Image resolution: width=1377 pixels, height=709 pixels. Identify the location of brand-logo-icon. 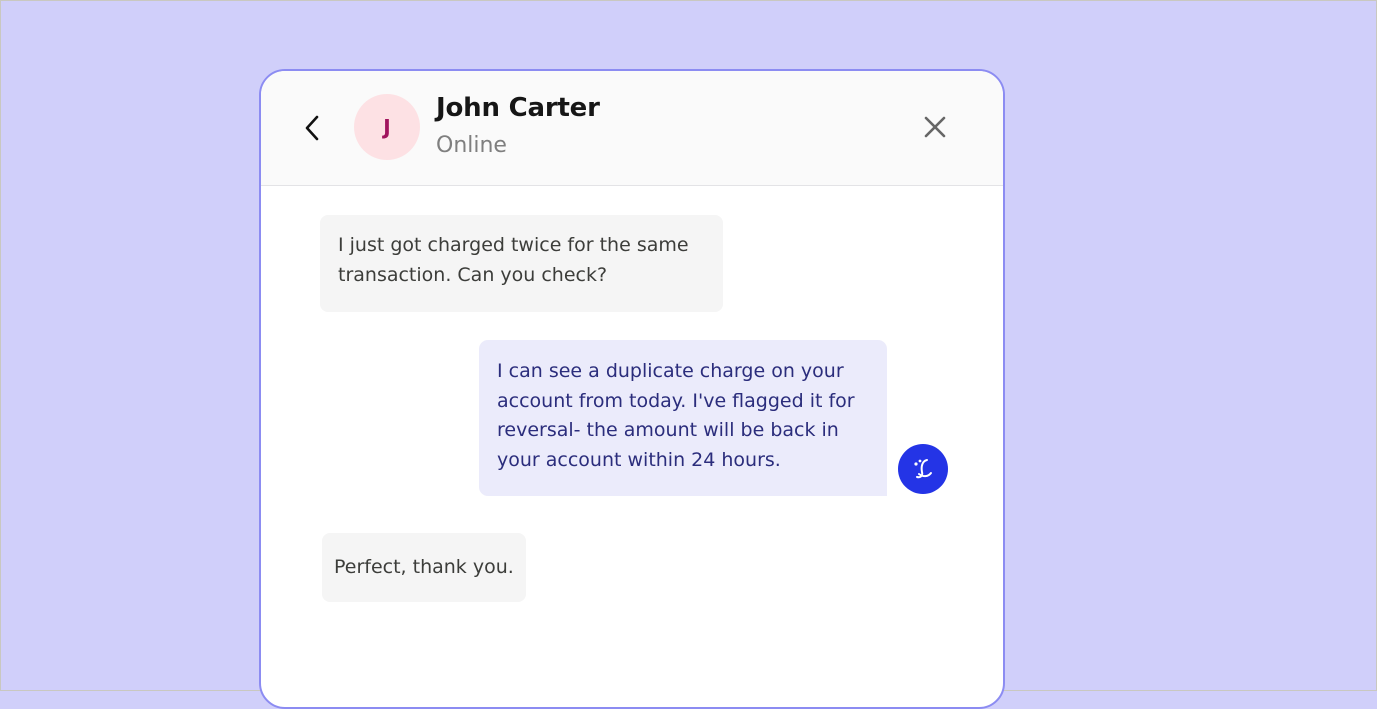
(923, 469).